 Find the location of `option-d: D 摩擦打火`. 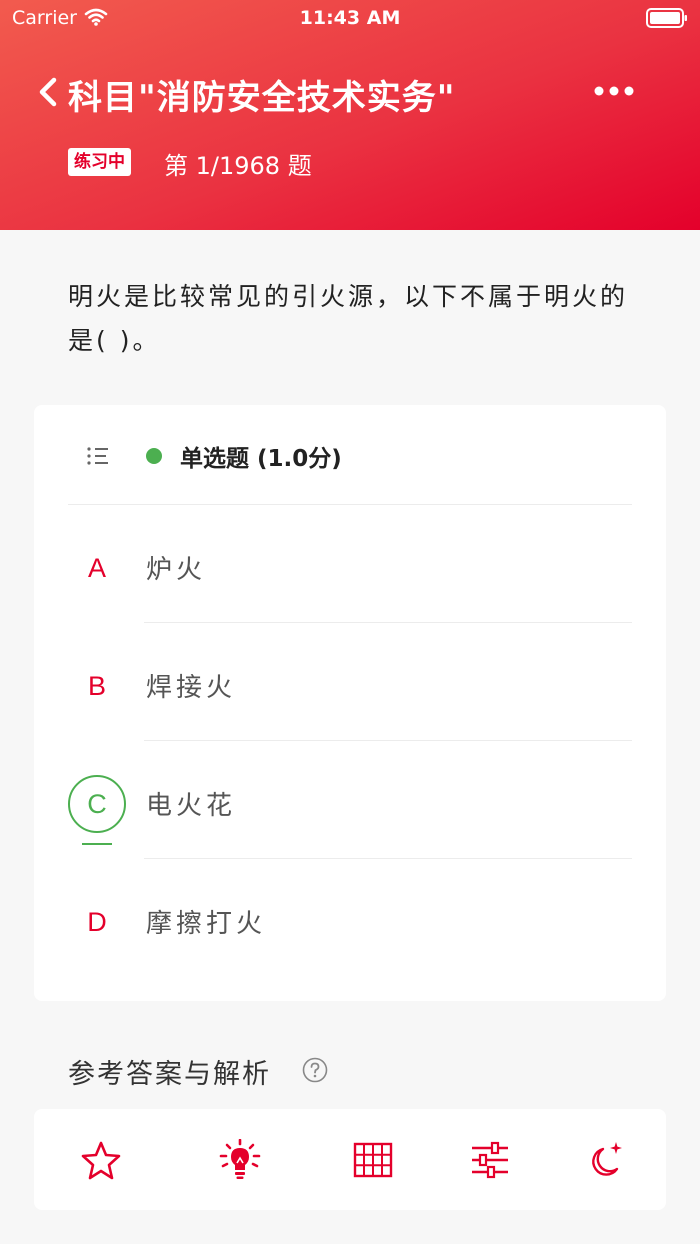

option-d: D 摩擦打火 is located at coordinates (350, 918).